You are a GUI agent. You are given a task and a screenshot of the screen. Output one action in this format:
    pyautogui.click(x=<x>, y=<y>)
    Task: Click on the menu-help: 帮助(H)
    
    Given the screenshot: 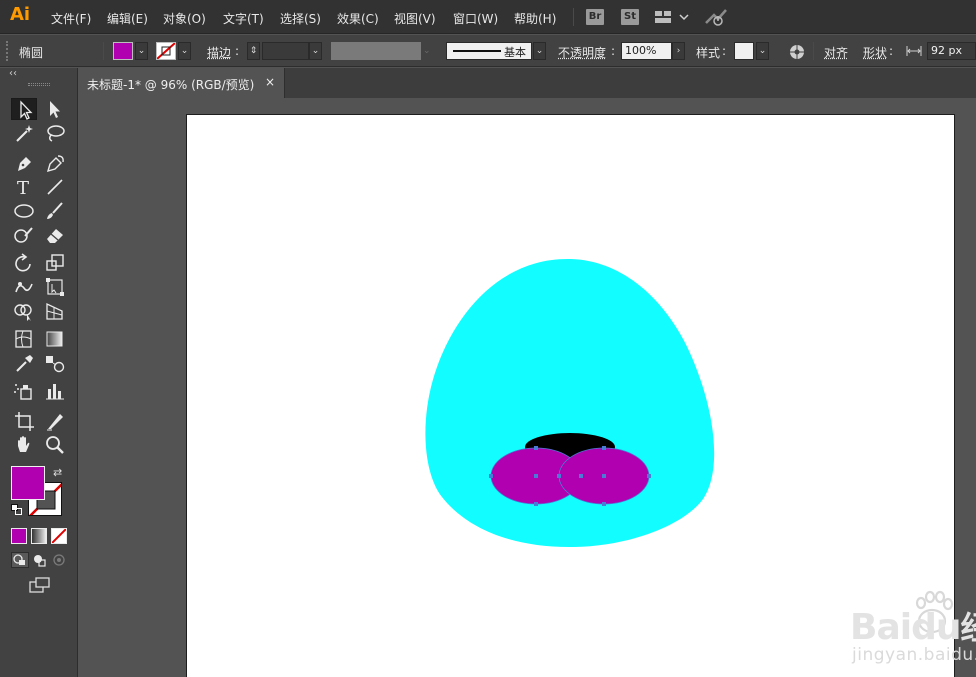 What is the action you would take?
    pyautogui.click(x=535, y=18)
    